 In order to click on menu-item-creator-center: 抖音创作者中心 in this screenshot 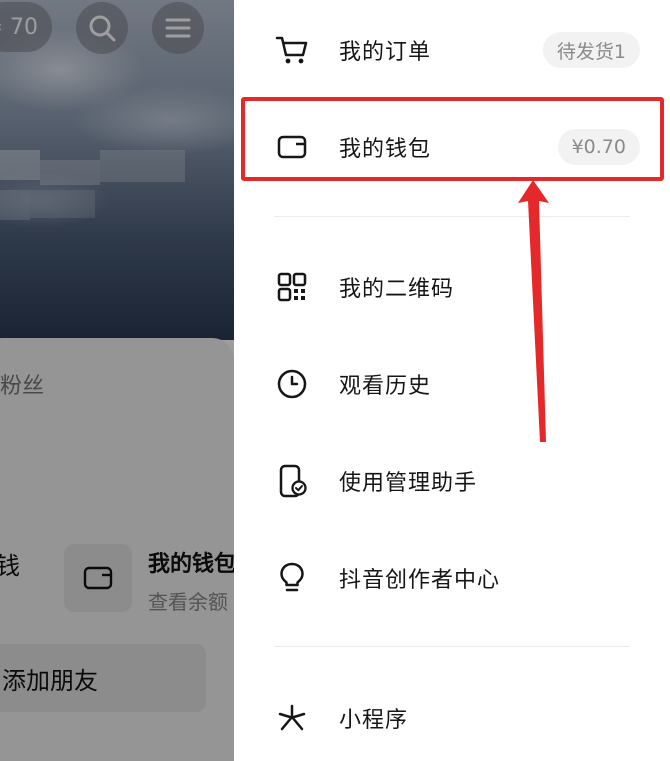, I will do `click(452, 578)`.